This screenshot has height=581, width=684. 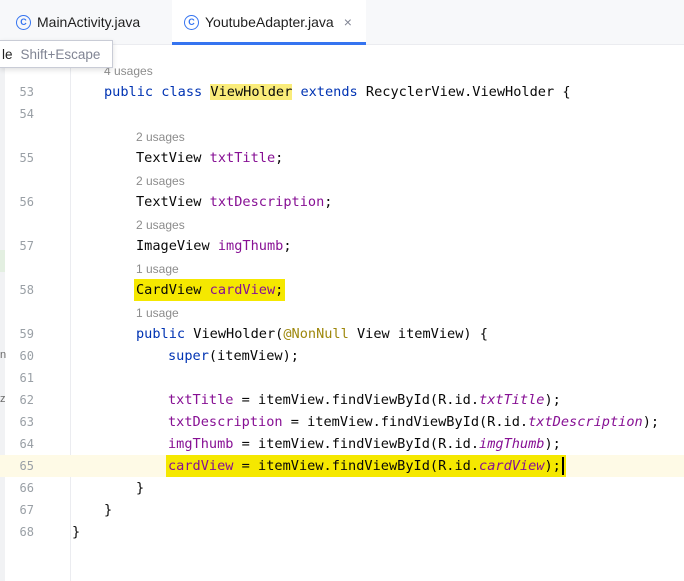 What do you see at coordinates (26, 92) in the screenshot?
I see `line-number: 53` at bounding box center [26, 92].